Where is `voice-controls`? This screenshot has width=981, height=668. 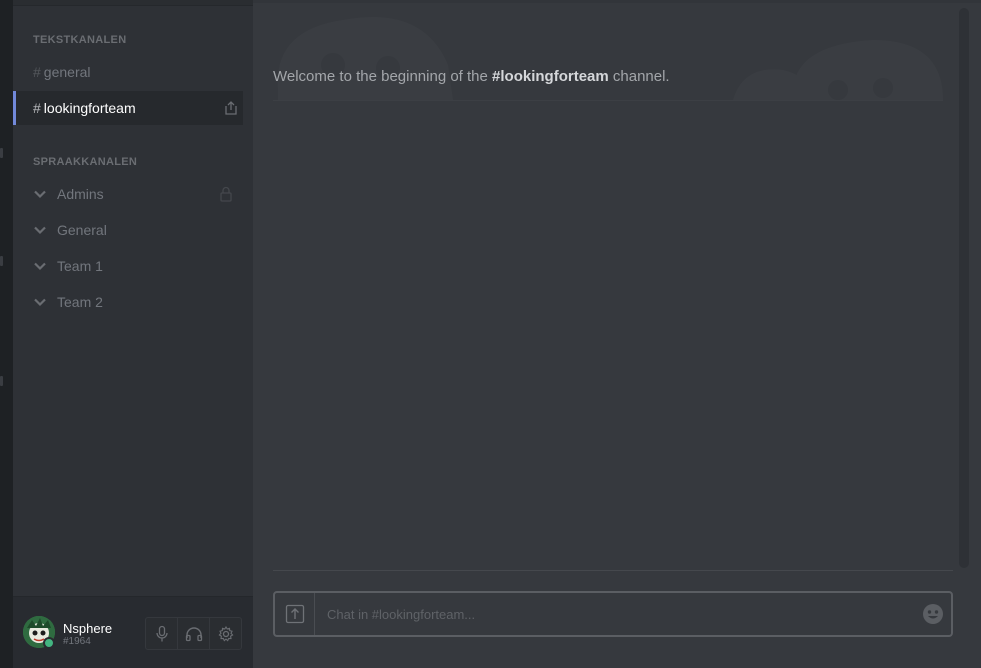 voice-controls is located at coordinates (193, 633).